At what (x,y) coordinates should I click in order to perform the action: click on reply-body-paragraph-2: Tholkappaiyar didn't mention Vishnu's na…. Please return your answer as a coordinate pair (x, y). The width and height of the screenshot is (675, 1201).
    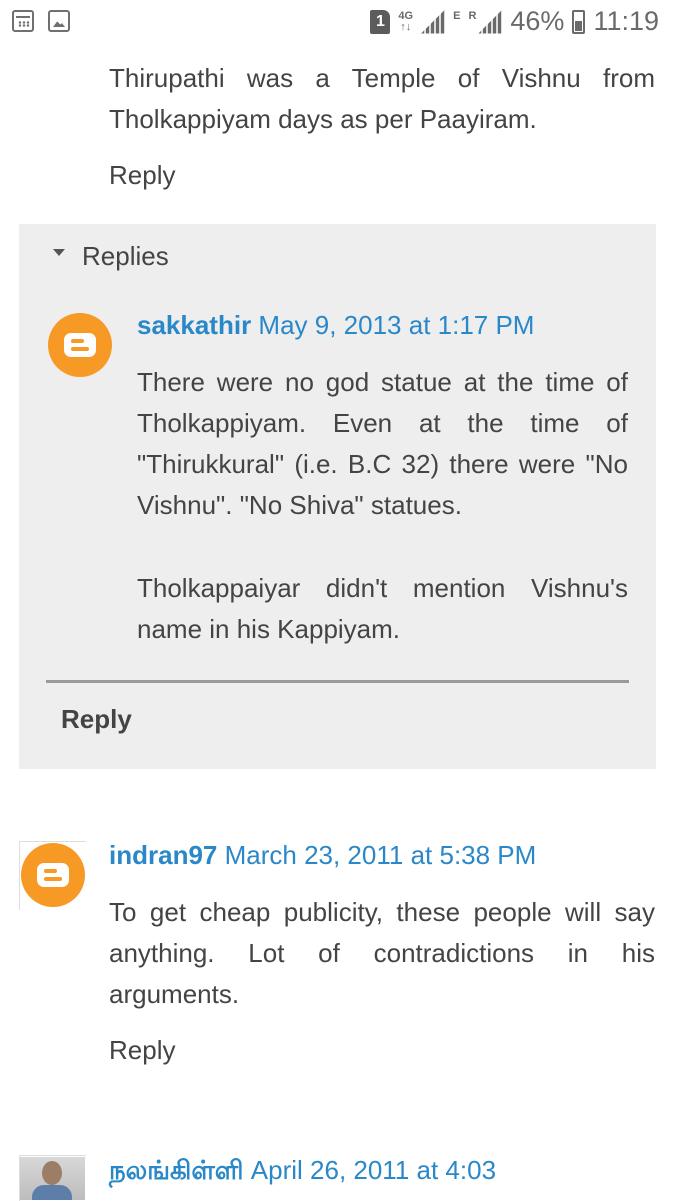
    Looking at the image, I should click on (382, 608).